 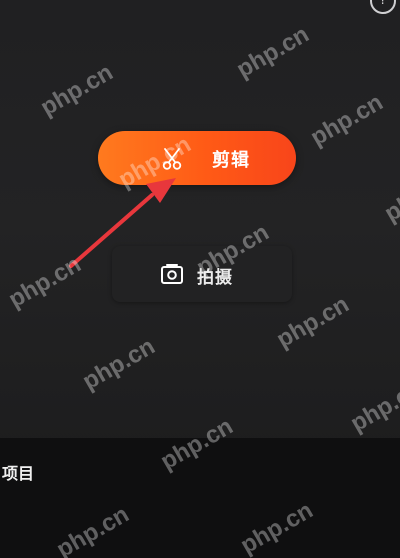 I want to click on help-icon: ?, so click(x=383, y=7).